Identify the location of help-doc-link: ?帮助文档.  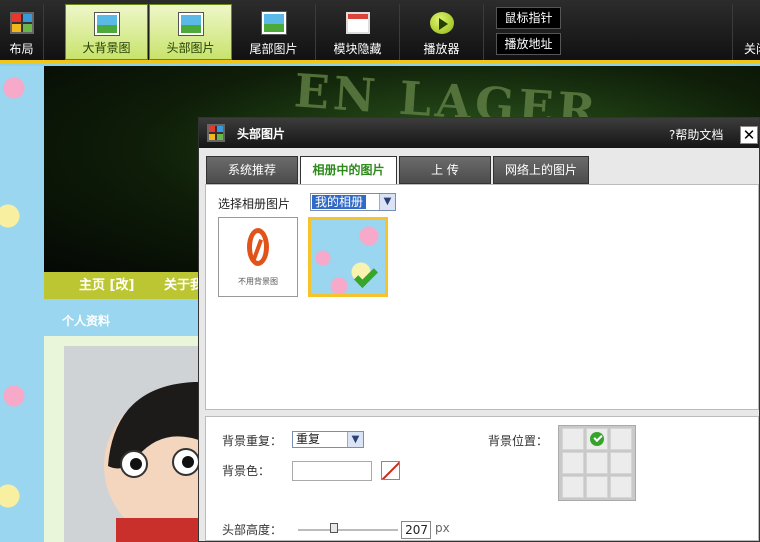
(696, 134).